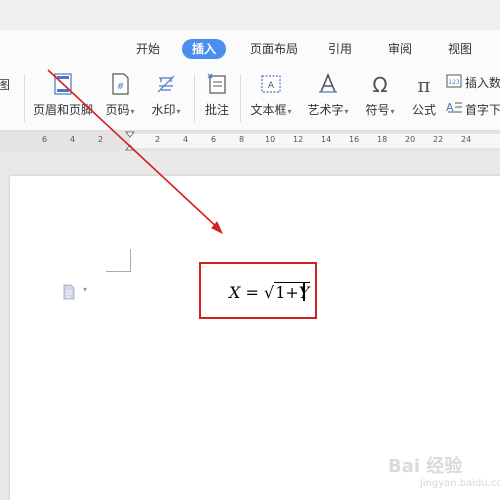  What do you see at coordinates (271, 98) in the screenshot?
I see `textbox-button: A 文本框▾` at bounding box center [271, 98].